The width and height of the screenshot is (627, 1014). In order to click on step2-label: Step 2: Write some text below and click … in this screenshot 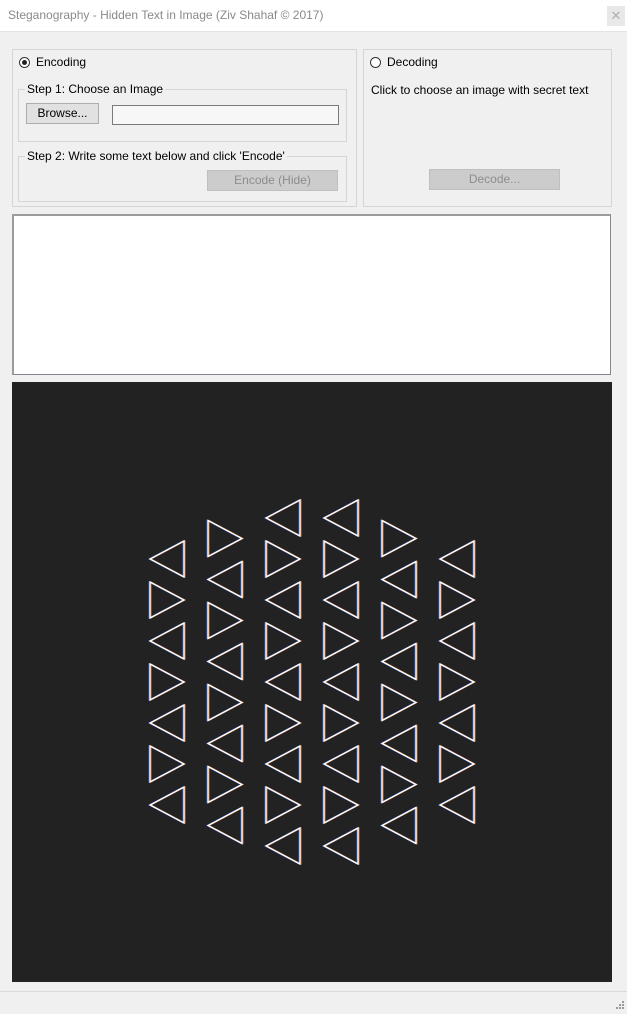, I will do `click(156, 156)`.